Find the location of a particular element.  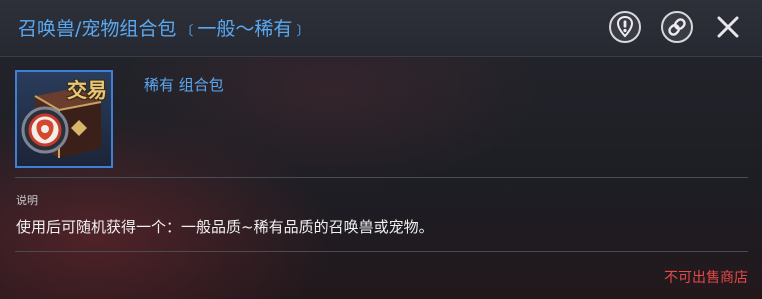

item-title: 召唤兽/宠物组合包 〔 一般～稀有 〕 is located at coordinates (165, 27).